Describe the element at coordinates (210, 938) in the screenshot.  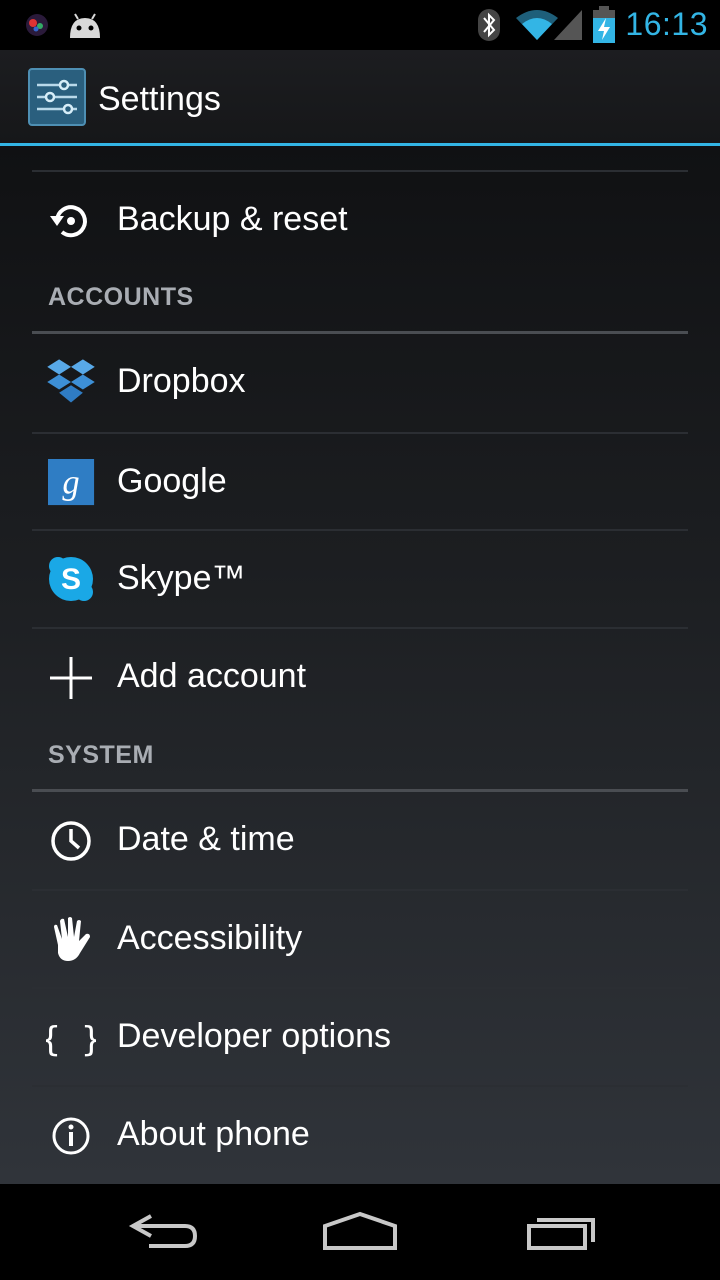
I see `list-item-label: Accessibility` at that location.